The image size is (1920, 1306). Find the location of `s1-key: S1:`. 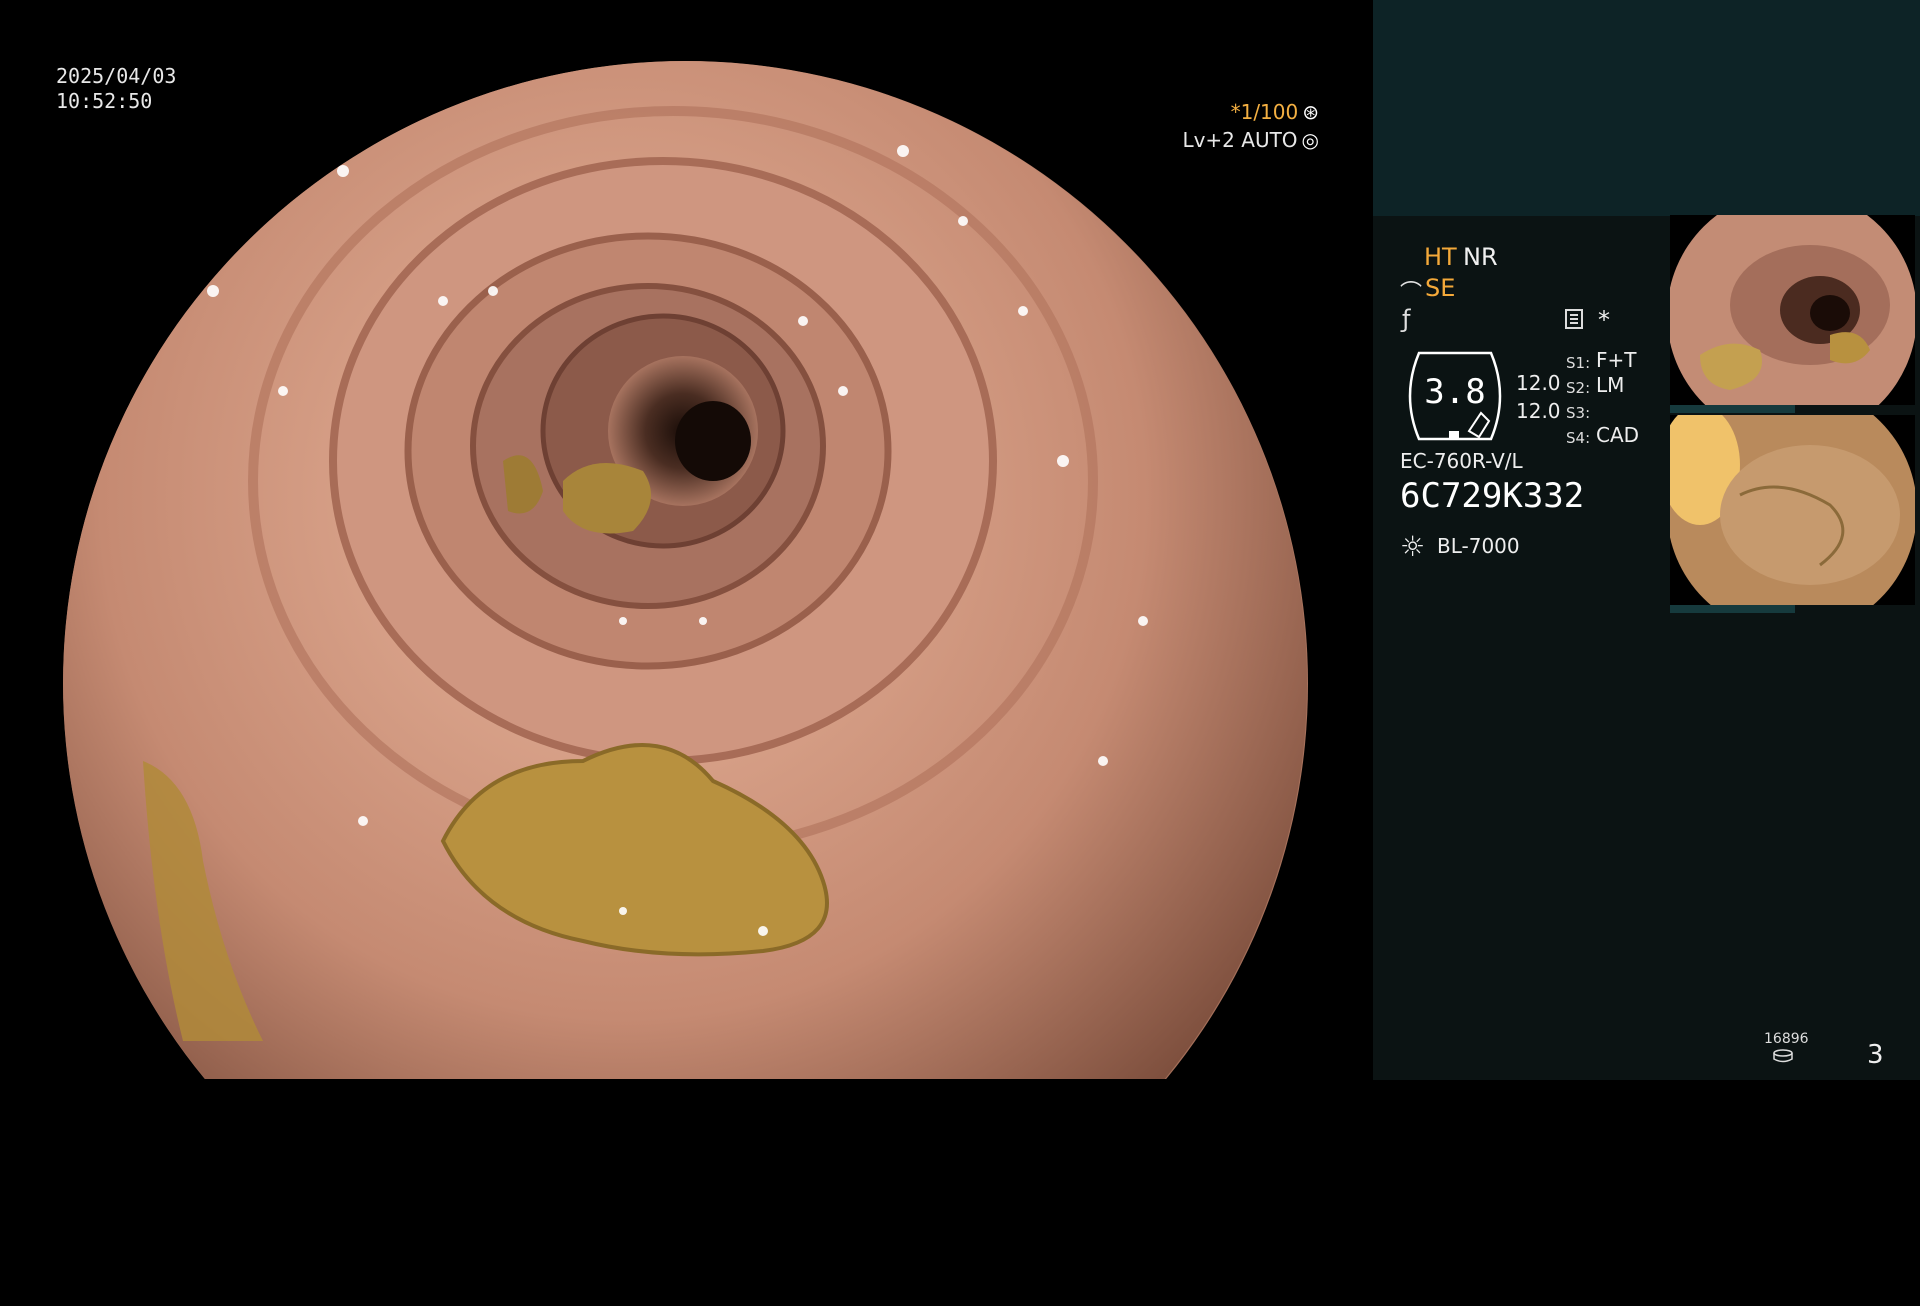

s1-key: S1: is located at coordinates (1578, 363).